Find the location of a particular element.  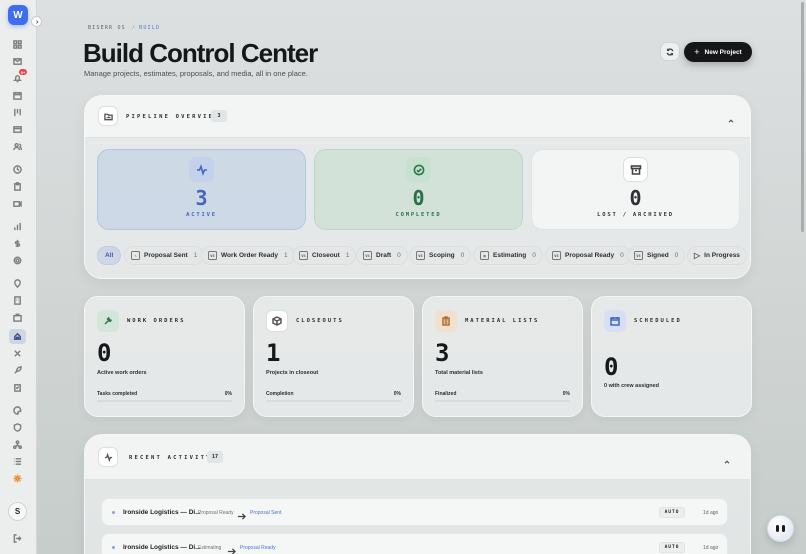

lost-archived-count: 0 is located at coordinates (635, 198).